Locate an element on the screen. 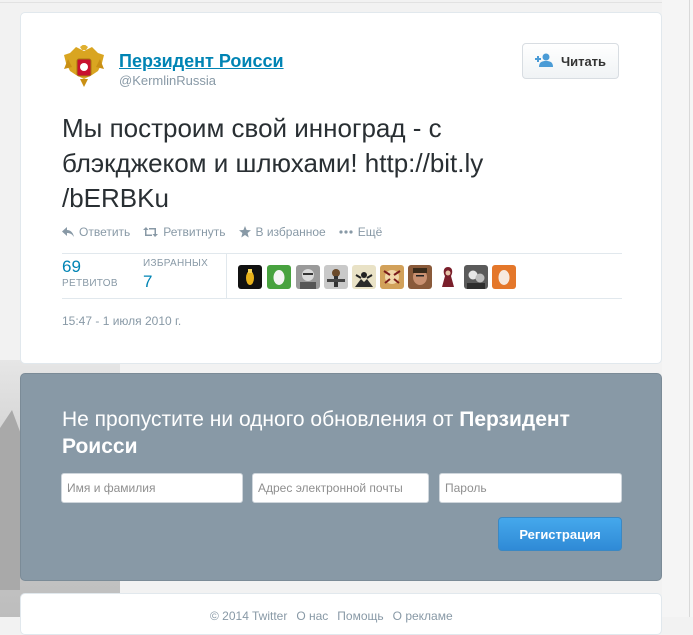  follow-button: Читать is located at coordinates (570, 61).